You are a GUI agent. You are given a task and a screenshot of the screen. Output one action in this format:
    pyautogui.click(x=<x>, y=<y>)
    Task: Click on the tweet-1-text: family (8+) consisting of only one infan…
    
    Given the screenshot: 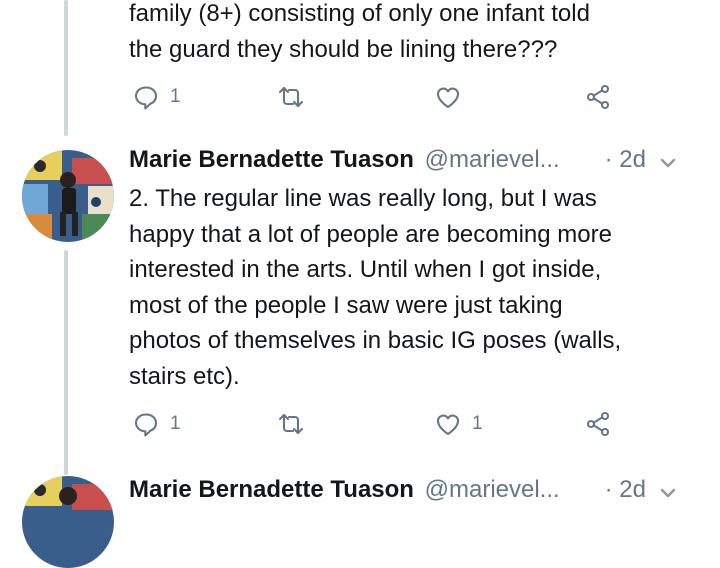 What is the action you would take?
    pyautogui.click(x=414, y=33)
    